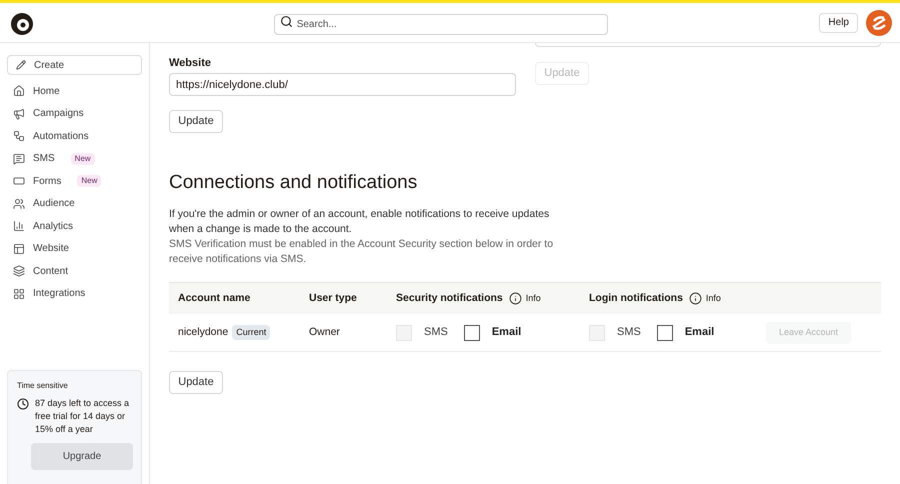  What do you see at coordinates (19, 271) in the screenshot?
I see `layers-icon` at bounding box center [19, 271].